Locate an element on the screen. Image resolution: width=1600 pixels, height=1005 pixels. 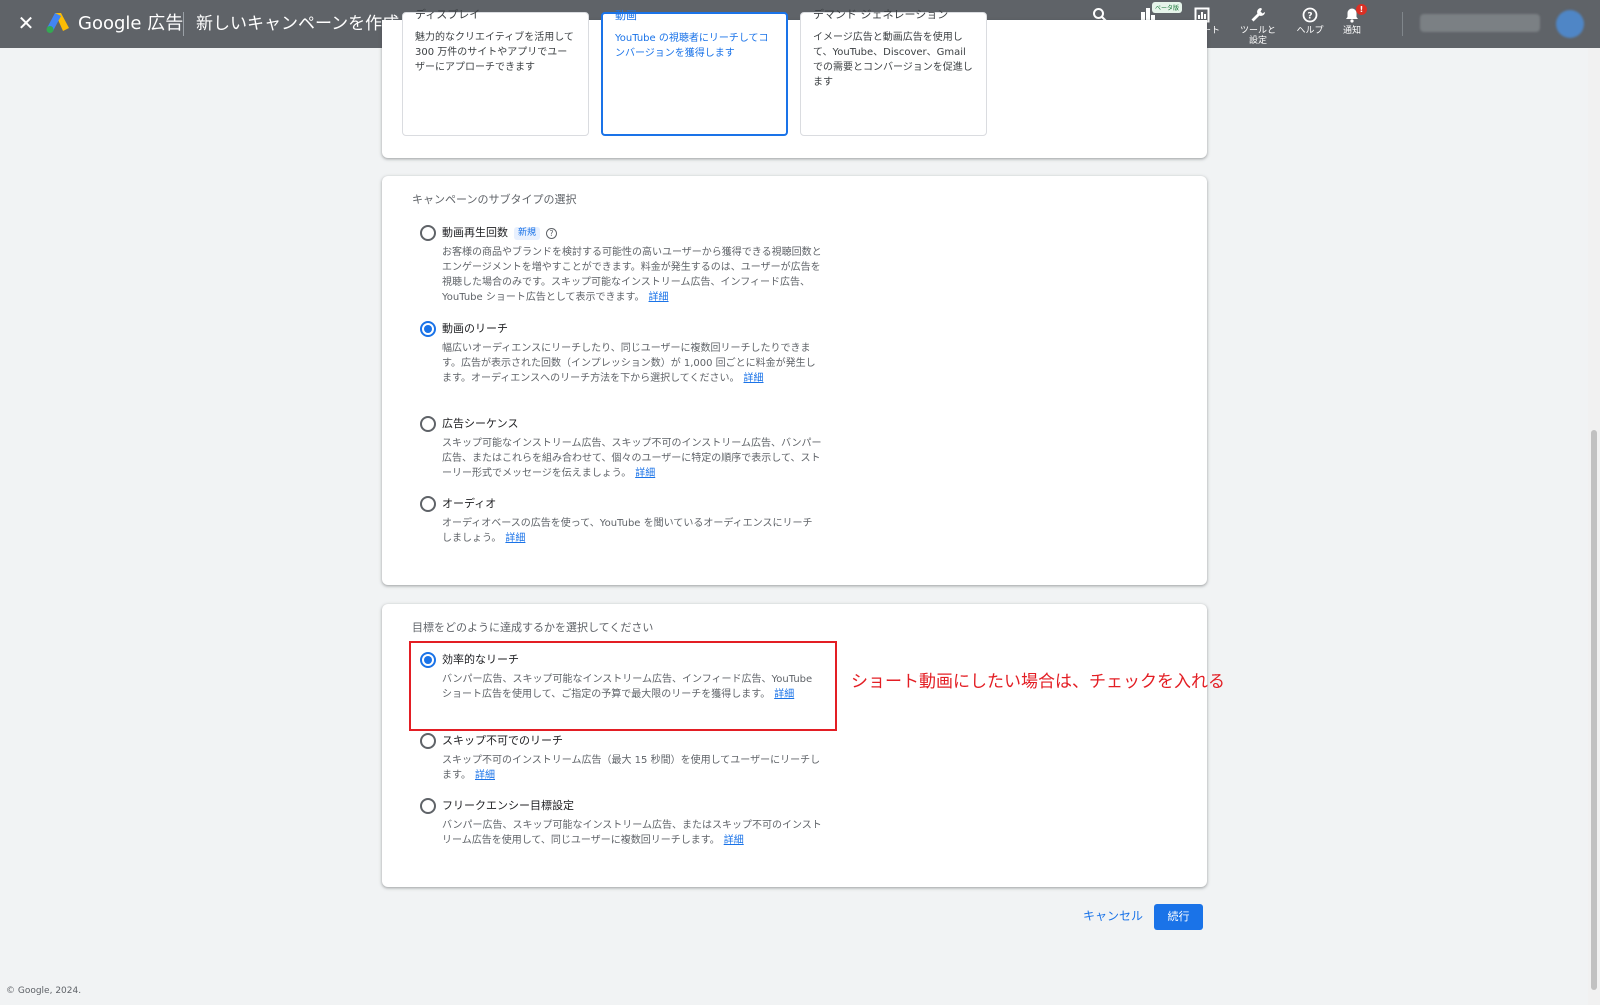
tile-title: ディスプレイ is located at coordinates (448, 14).